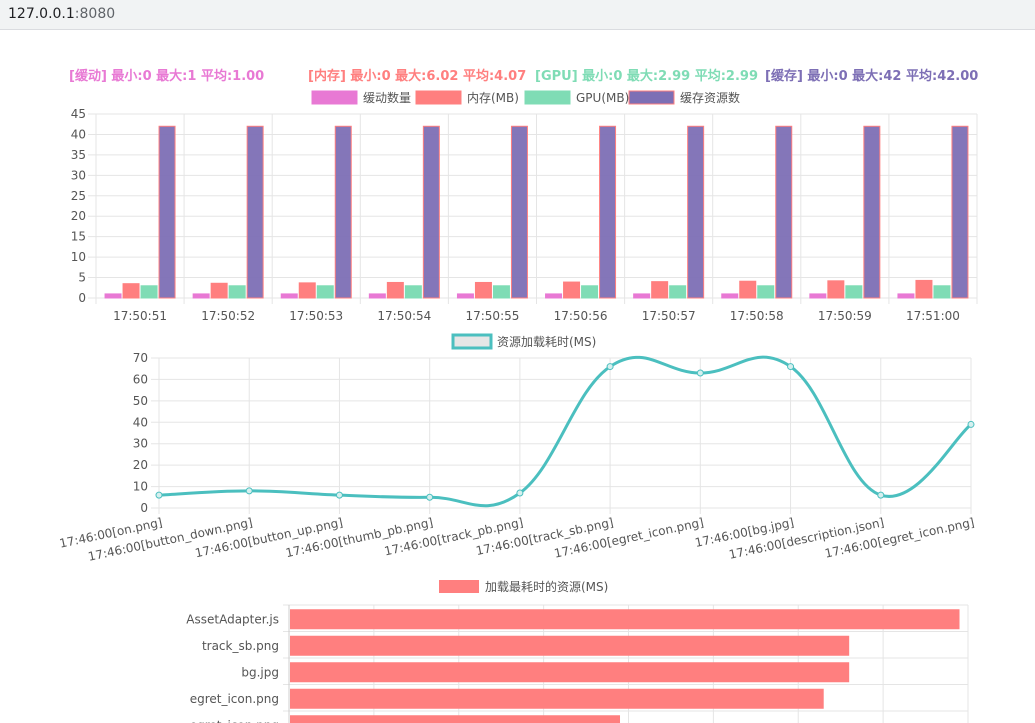  What do you see at coordinates (140, 379) in the screenshot?
I see `y-tick-label: 60` at bounding box center [140, 379].